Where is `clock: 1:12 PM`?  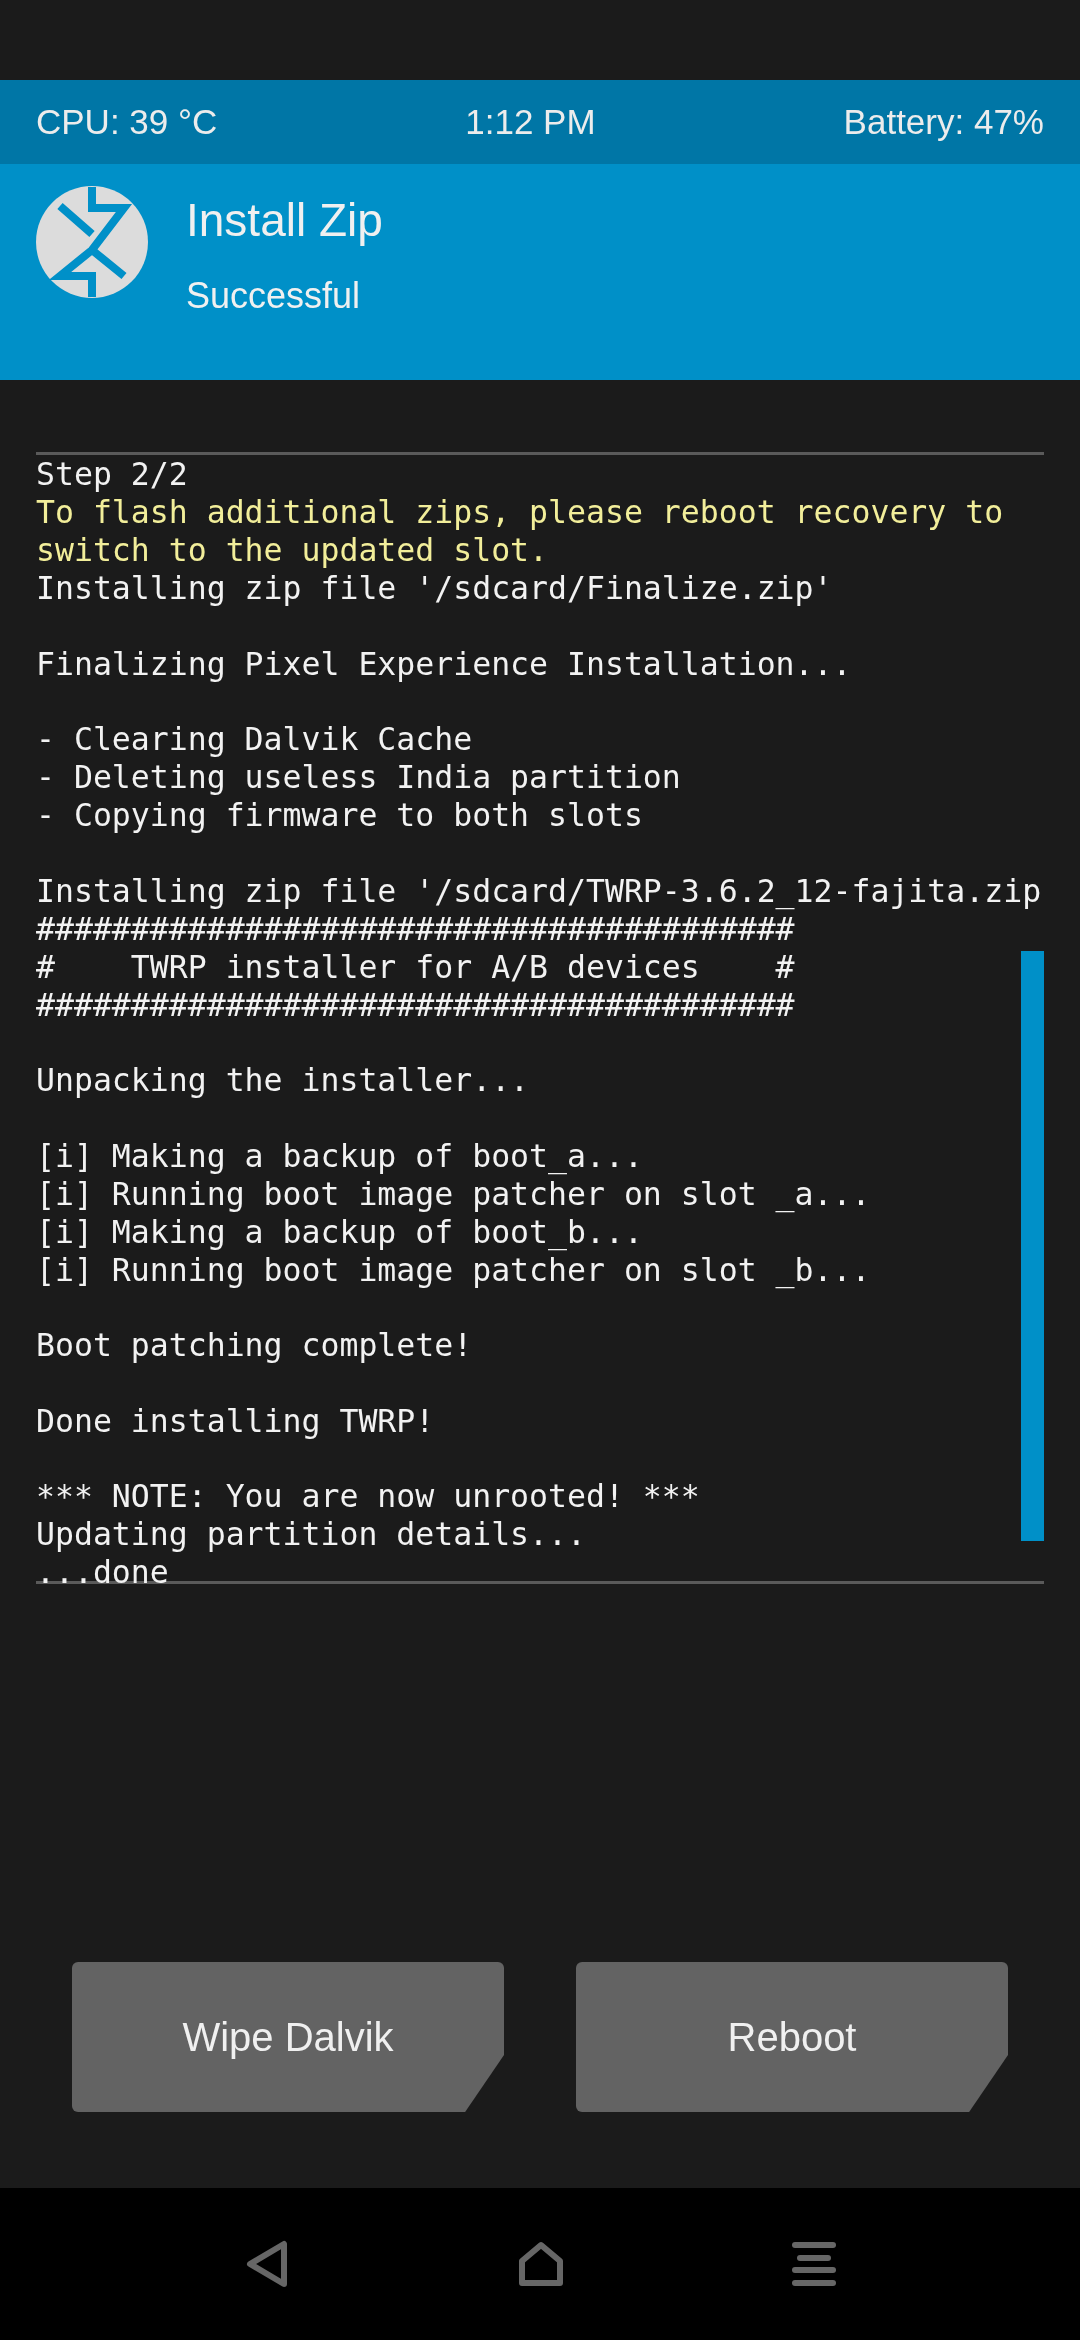 clock: 1:12 PM is located at coordinates (530, 121).